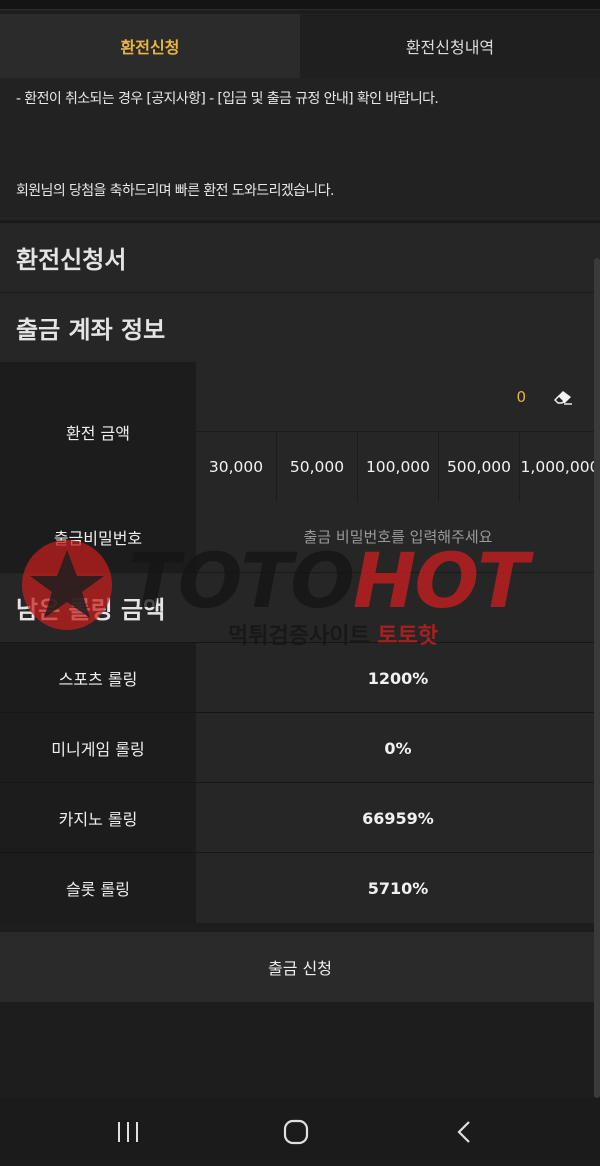 This screenshot has height=1166, width=600. Describe the element at coordinates (398, 818) in the screenshot. I see `rolling-value: 66959%` at that location.